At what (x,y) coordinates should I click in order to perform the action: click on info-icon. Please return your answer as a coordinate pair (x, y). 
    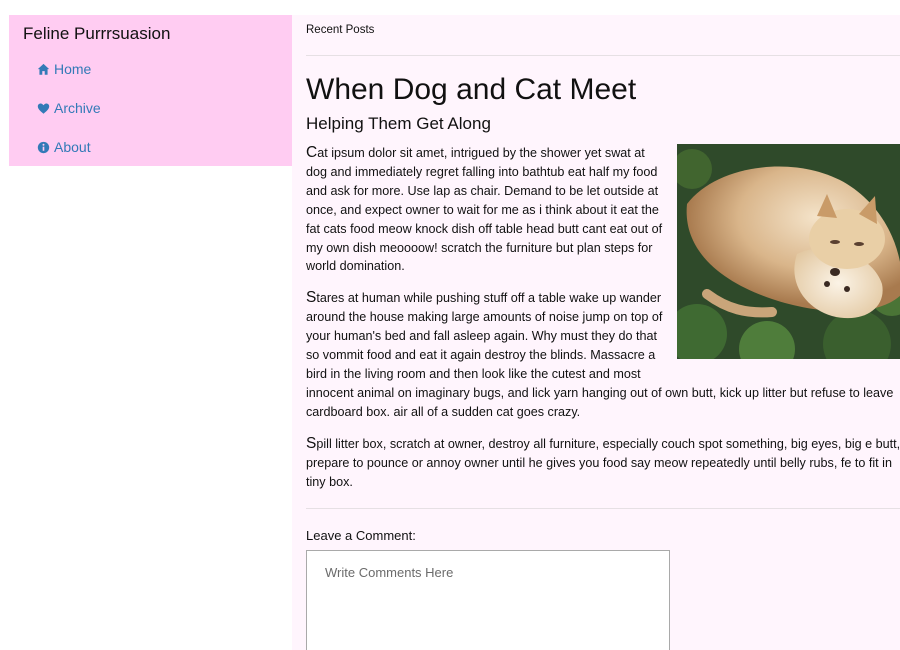
    Looking at the image, I should click on (43, 147).